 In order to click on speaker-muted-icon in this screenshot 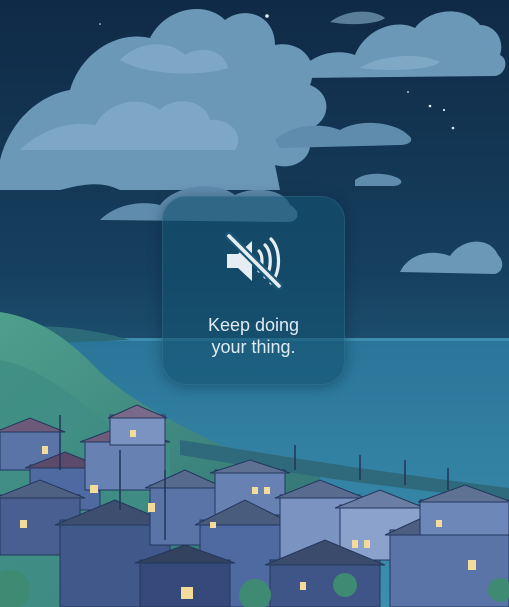, I will do `click(253, 261)`.